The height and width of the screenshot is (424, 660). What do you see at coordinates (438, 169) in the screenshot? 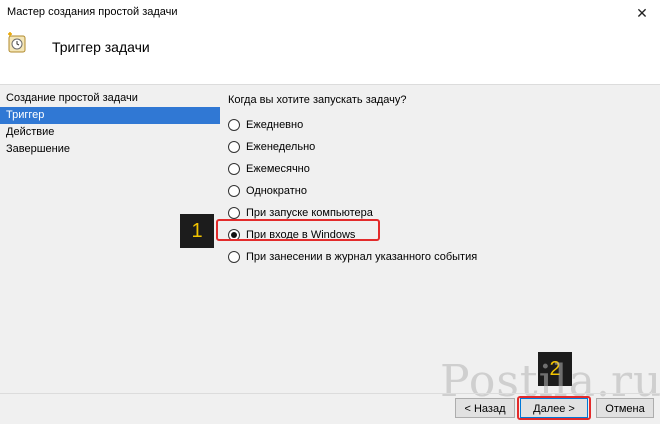
I see `radio-monthly: Ежемесячно` at bounding box center [438, 169].